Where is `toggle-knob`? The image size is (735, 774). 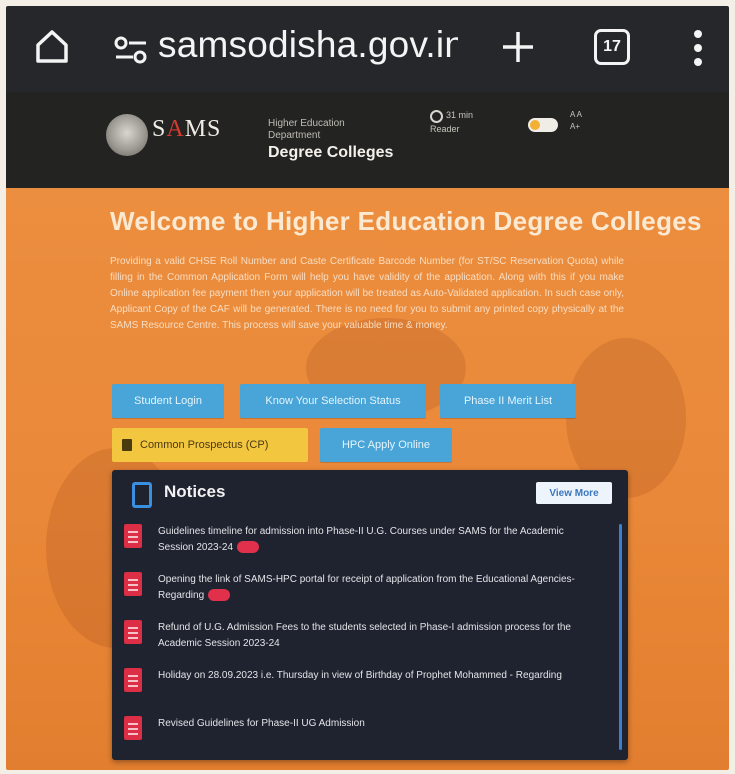
toggle-knob is located at coordinates (535, 125).